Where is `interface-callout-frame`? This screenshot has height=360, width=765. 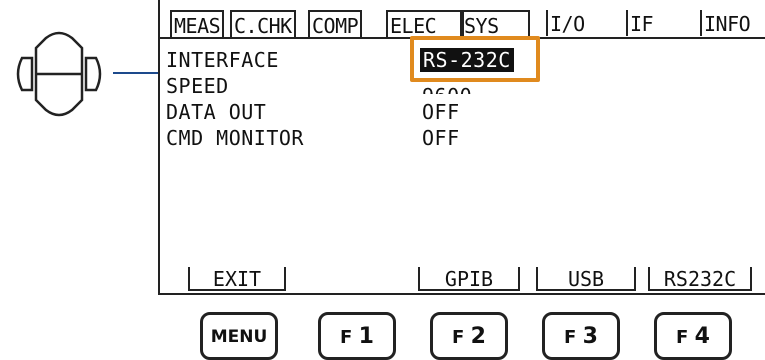
interface-callout-frame is located at coordinates (475, 59).